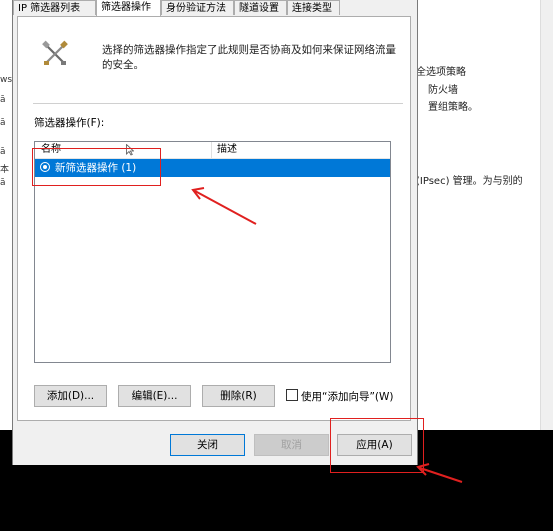  I want to click on tab-filter-action: 筛选器操作, so click(128, 8).